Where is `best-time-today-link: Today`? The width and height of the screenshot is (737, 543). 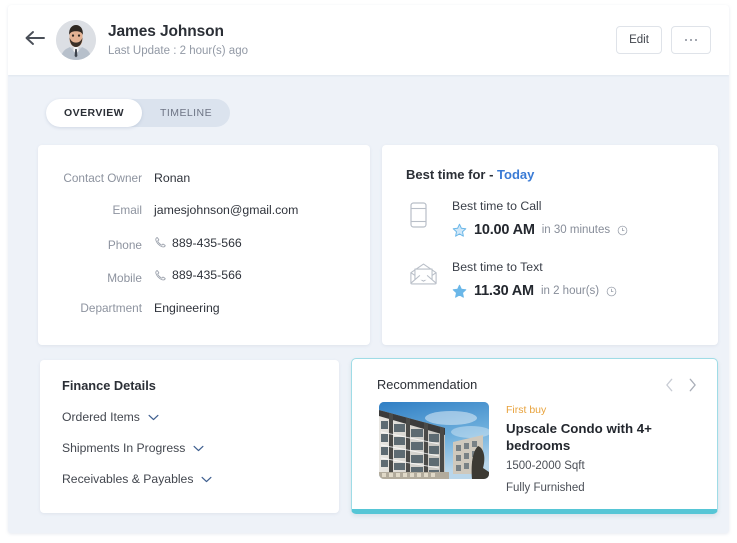 best-time-today-link: Today is located at coordinates (515, 174).